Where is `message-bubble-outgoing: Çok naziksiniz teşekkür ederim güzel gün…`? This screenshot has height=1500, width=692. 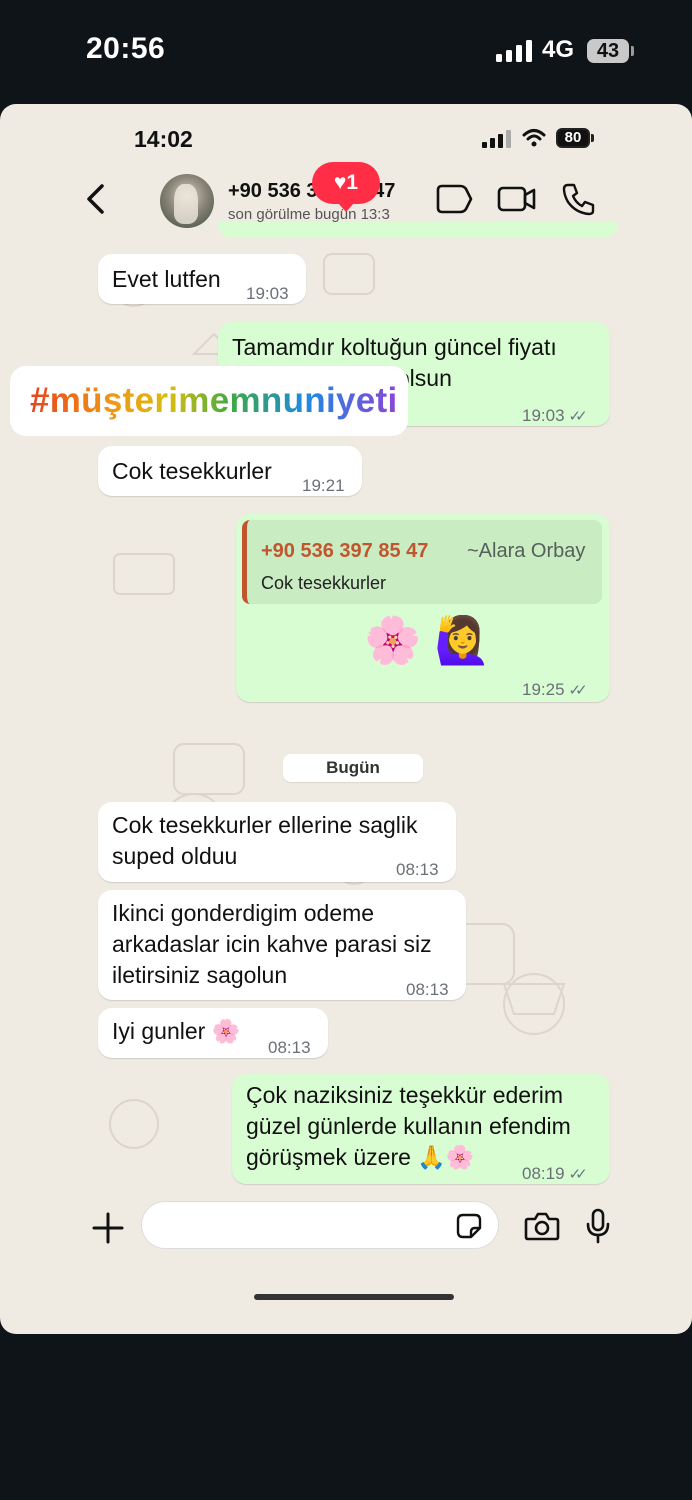
message-bubble-outgoing: Çok naziksiniz teşekkür ederim güzel gün… is located at coordinates (421, 1129).